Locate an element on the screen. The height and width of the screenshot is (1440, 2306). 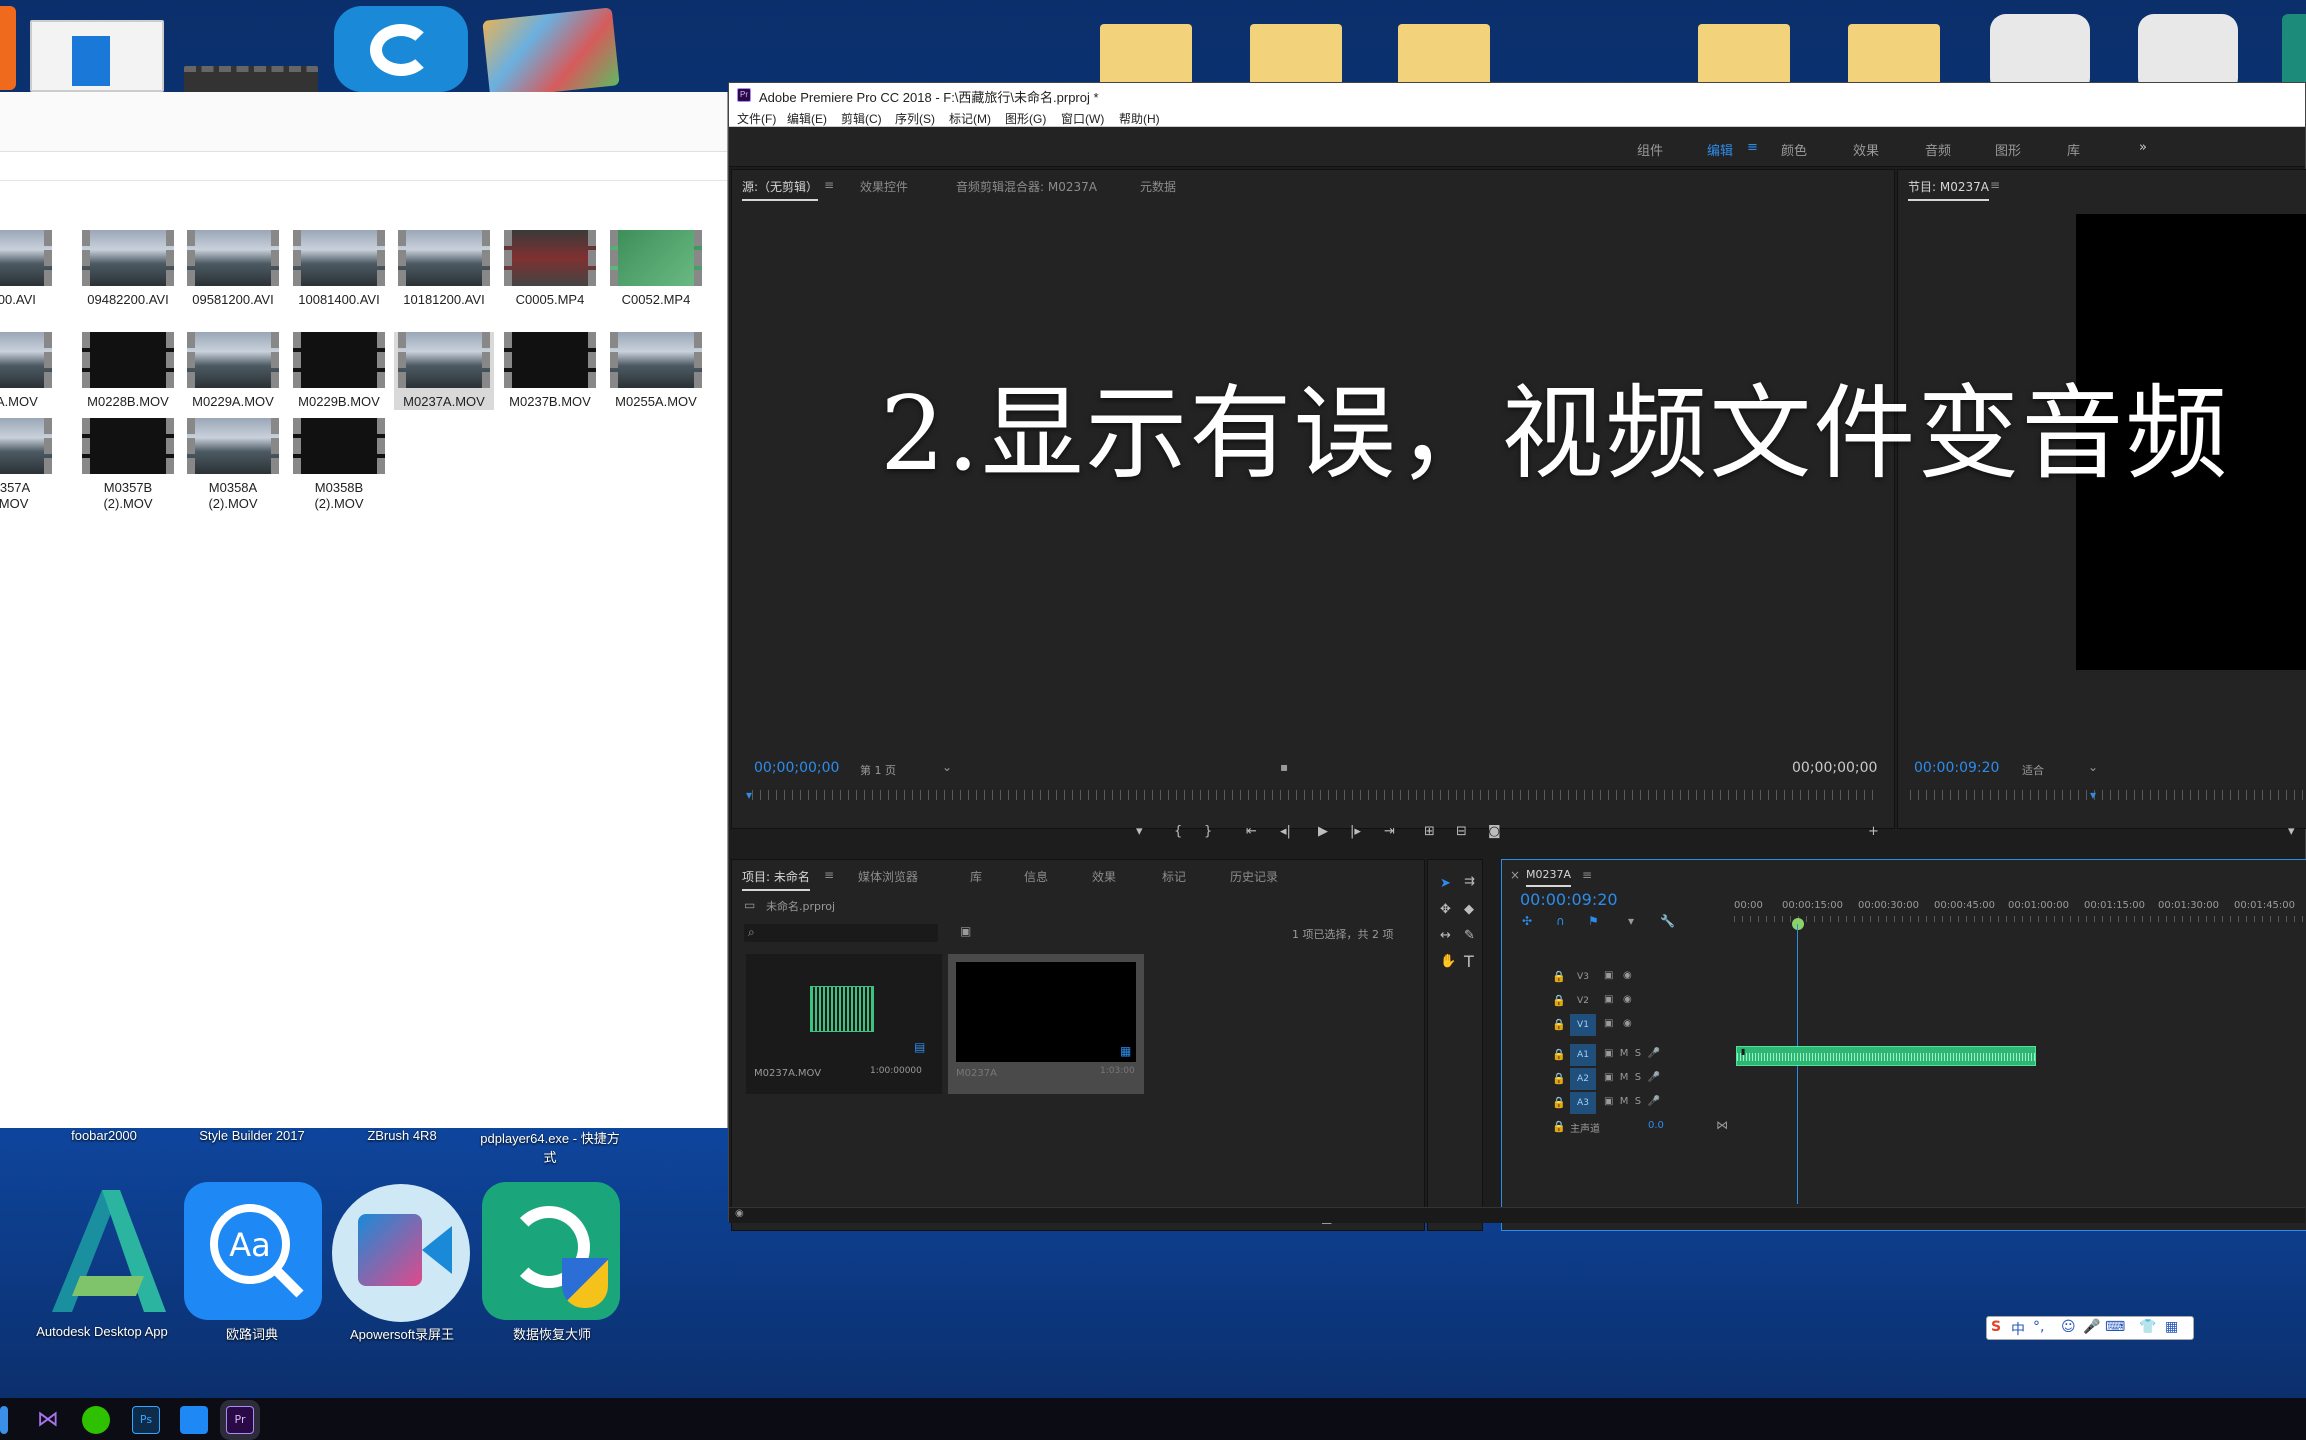
playhead-handle is located at coordinates (1798, 924).